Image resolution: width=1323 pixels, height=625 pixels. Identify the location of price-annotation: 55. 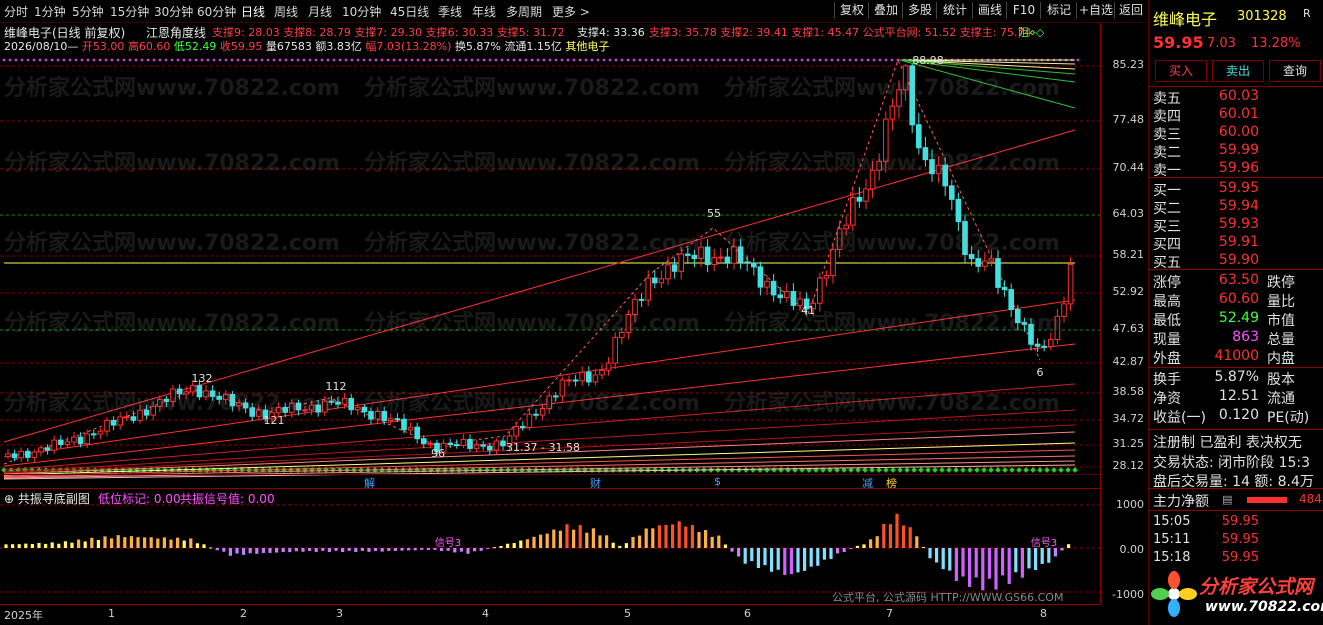
(714, 213).